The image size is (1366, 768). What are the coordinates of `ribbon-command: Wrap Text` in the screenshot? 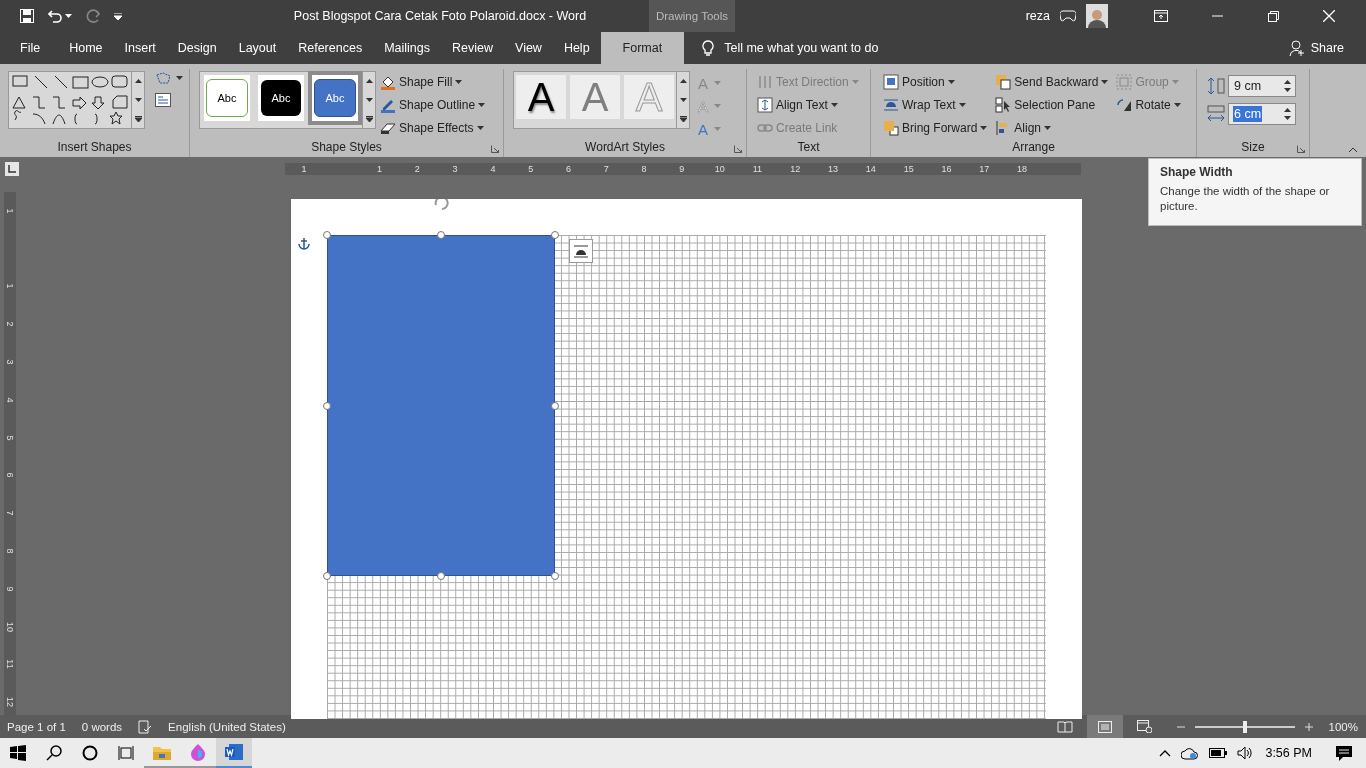 It's located at (935, 105).